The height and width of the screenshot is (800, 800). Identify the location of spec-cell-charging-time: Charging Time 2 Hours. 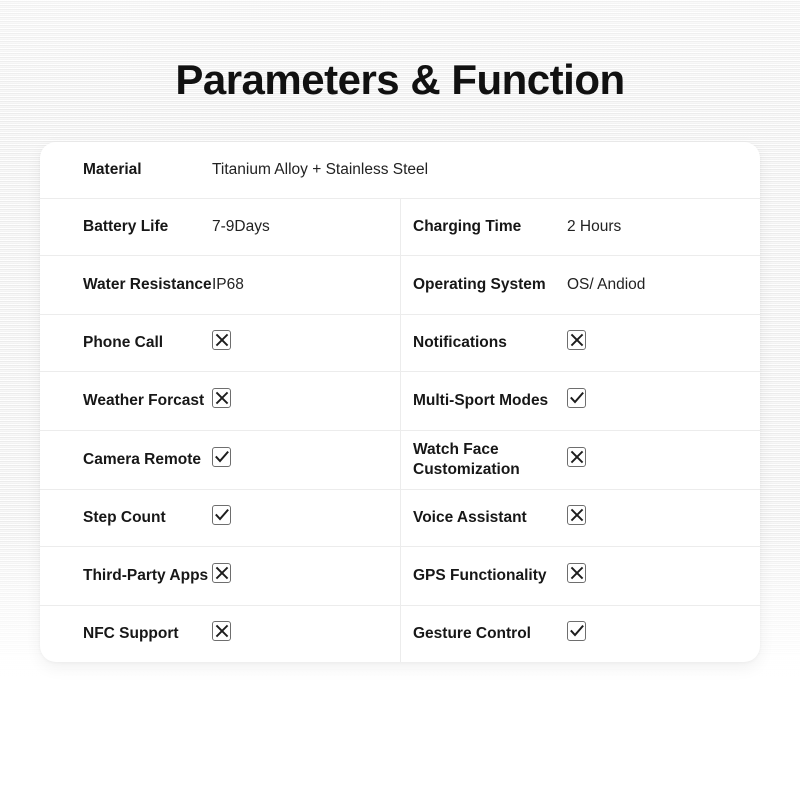
(580, 227).